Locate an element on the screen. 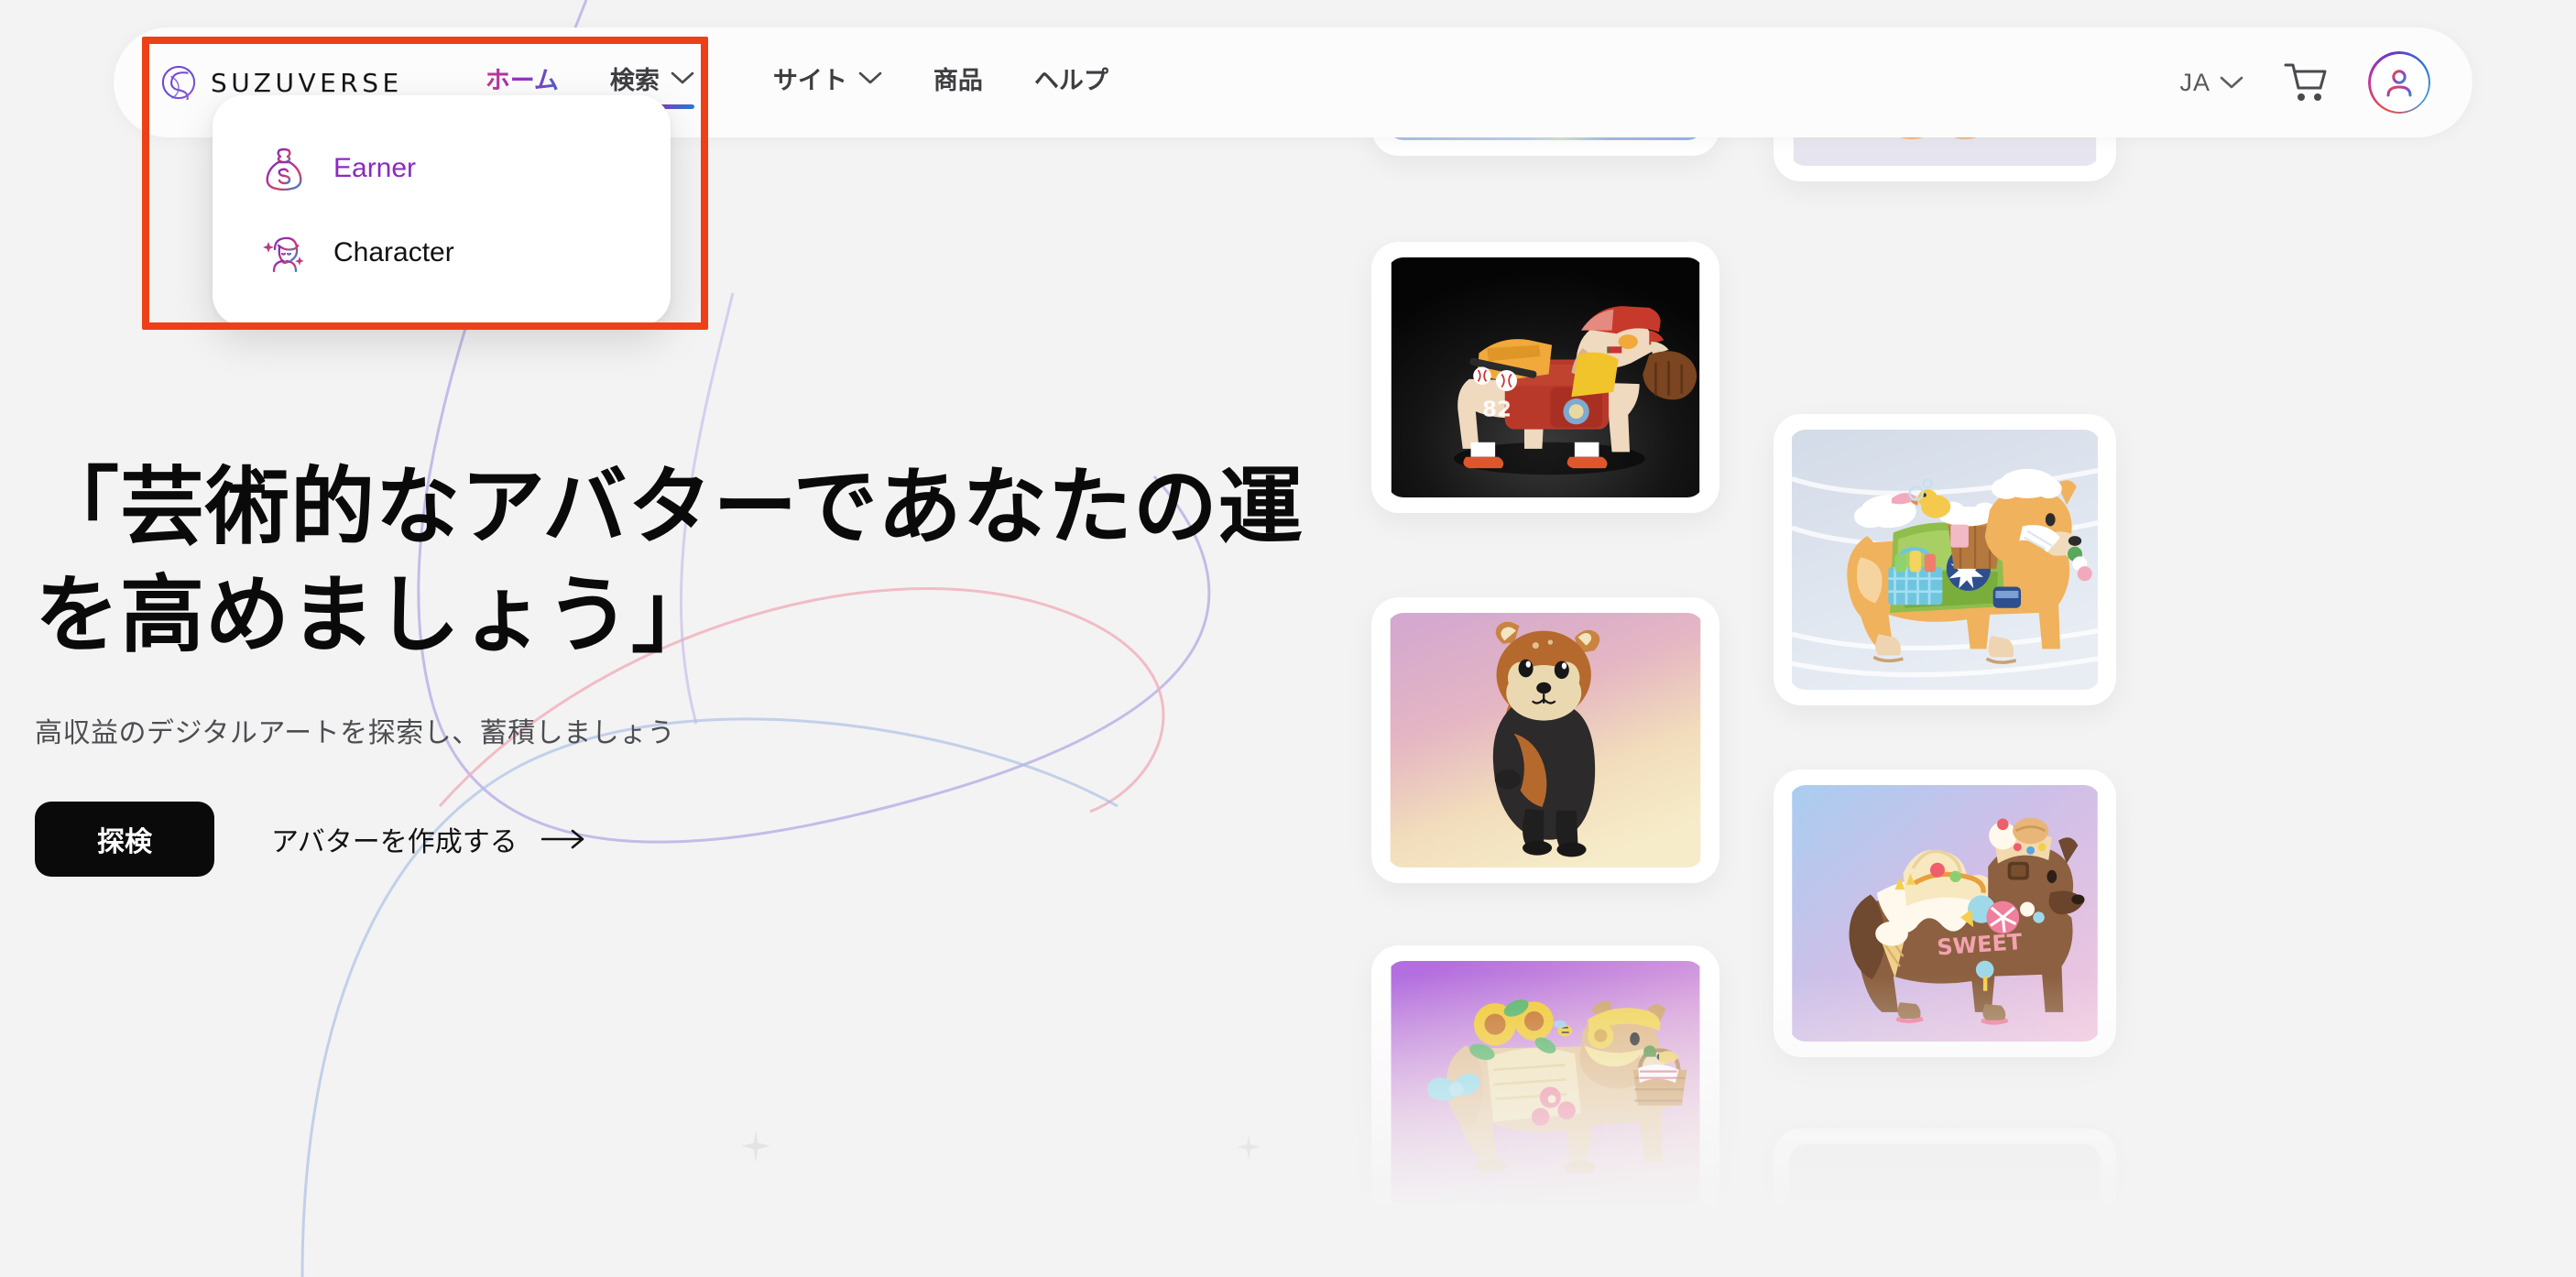 The width and height of the screenshot is (2576, 1277). gallery-card-extra-avatar is located at coordinates (1945, 1203).